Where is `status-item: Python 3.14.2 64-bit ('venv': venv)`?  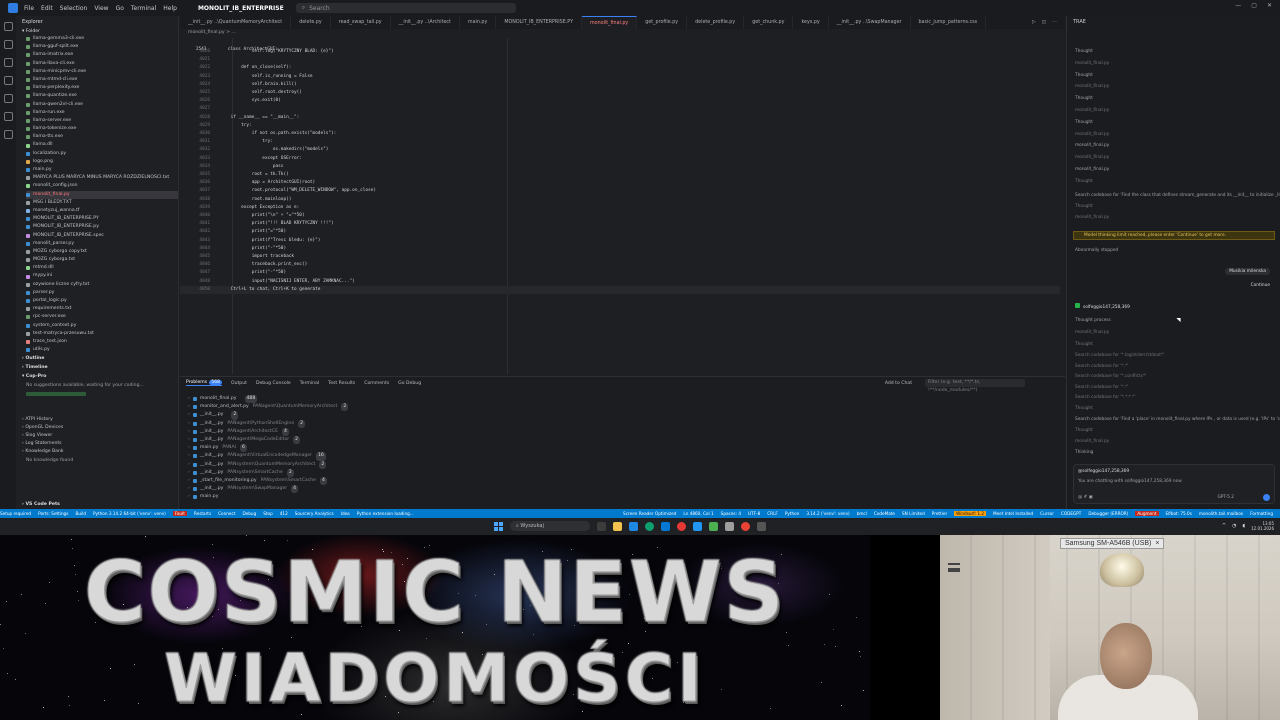 status-item: Python 3.14.2 64-bit ('venv': venv) is located at coordinates (129, 513).